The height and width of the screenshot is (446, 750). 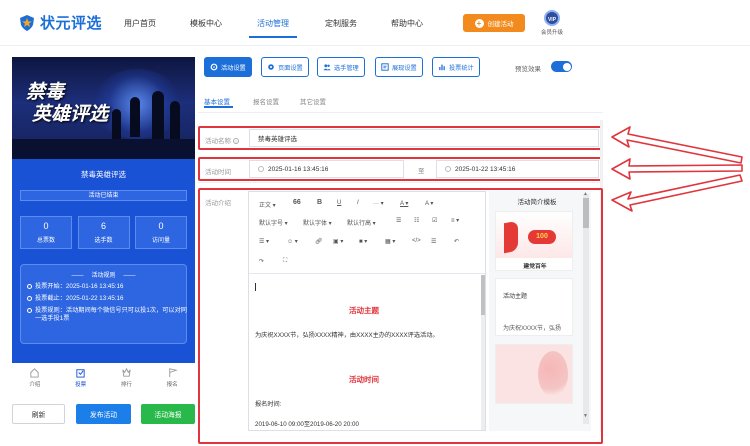 I want to click on banner-title-line1: 禁毒, so click(x=45, y=92).